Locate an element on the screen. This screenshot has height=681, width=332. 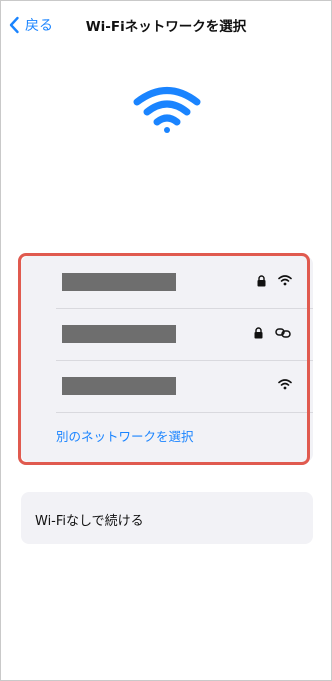
back-button: 戻る is located at coordinates (30, 25).